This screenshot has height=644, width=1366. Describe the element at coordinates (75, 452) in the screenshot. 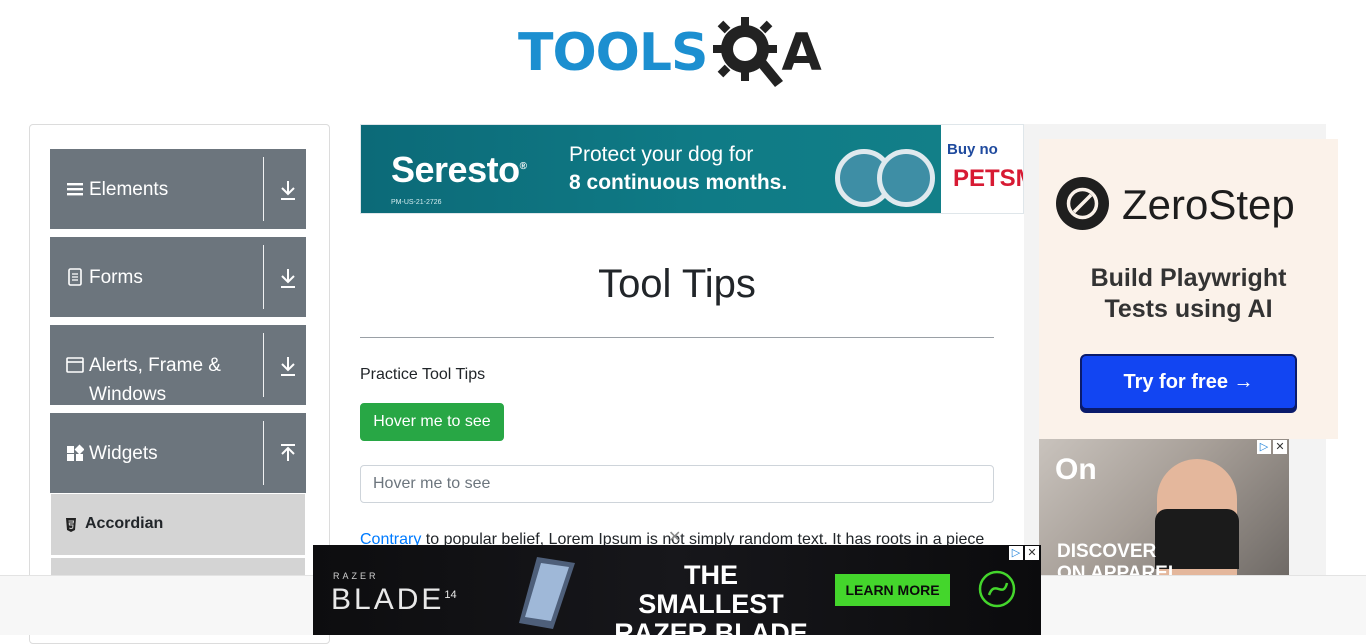

I see `widgets-grid-icon` at that location.